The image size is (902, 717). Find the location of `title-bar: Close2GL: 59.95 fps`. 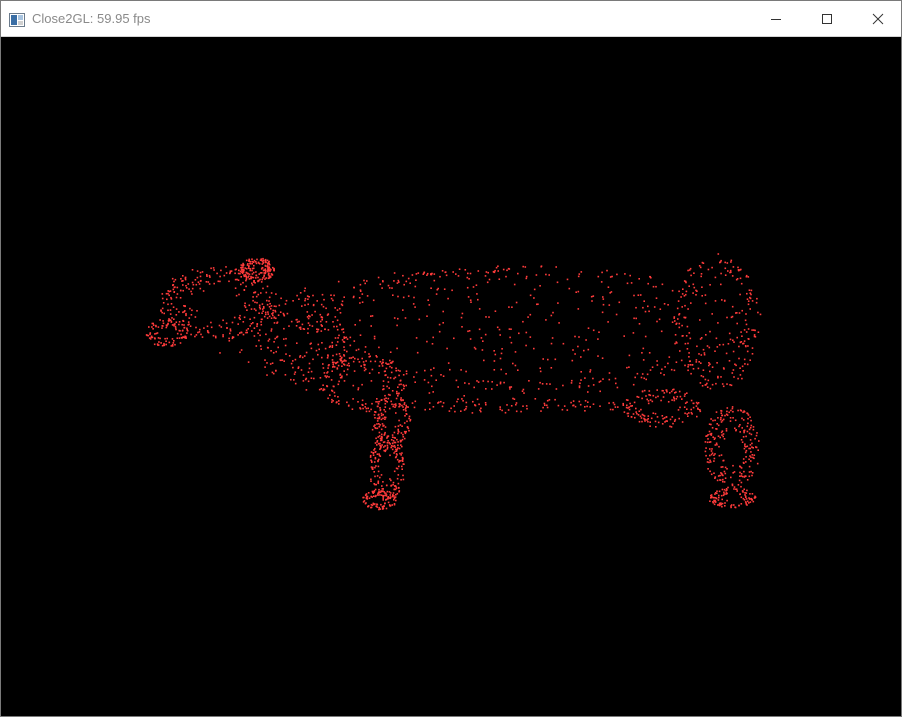

title-bar: Close2GL: 59.95 fps is located at coordinates (451, 19).